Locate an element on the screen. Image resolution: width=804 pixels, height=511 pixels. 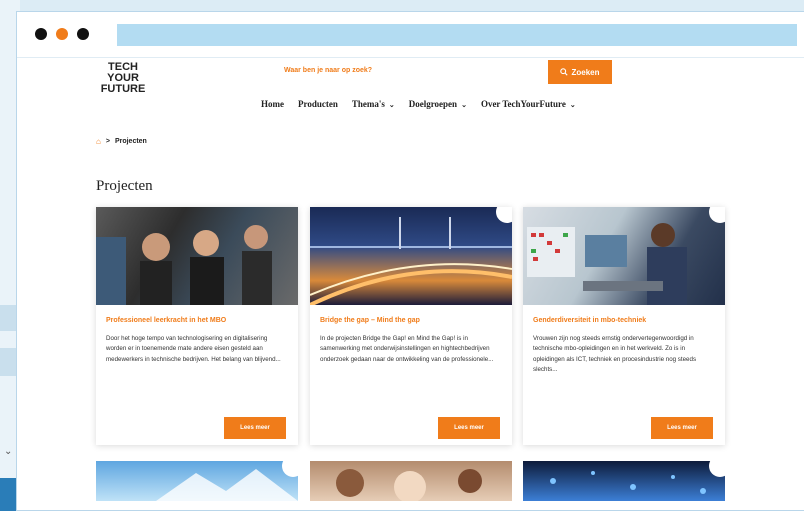
nav-item-doelgroepen: Doelgroepen ⌄ is located at coordinates (438, 104).